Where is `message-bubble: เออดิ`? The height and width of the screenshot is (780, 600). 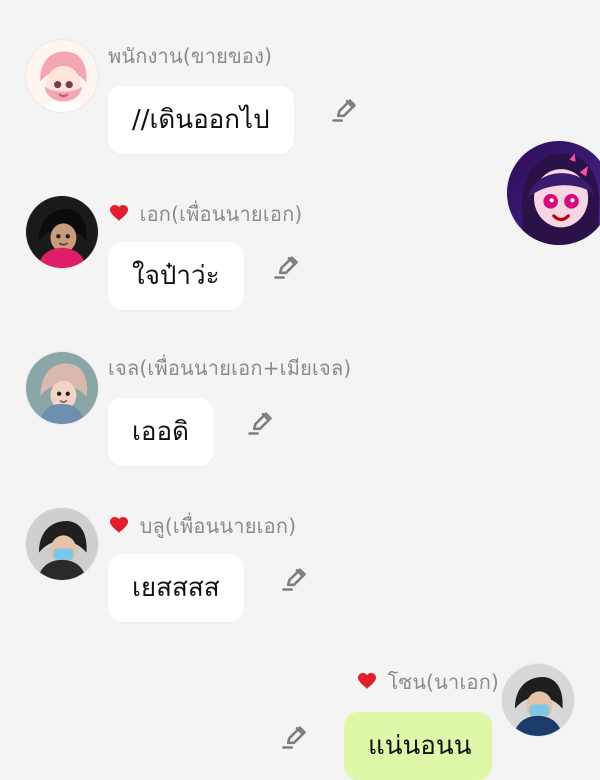 message-bubble: เออดิ is located at coordinates (161, 432).